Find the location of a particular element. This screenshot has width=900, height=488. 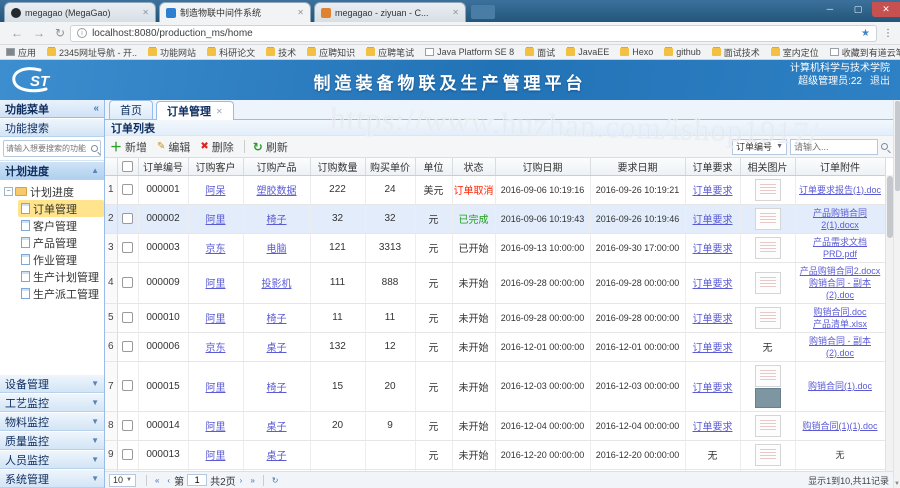

grid-search-input is located at coordinates (834, 146).